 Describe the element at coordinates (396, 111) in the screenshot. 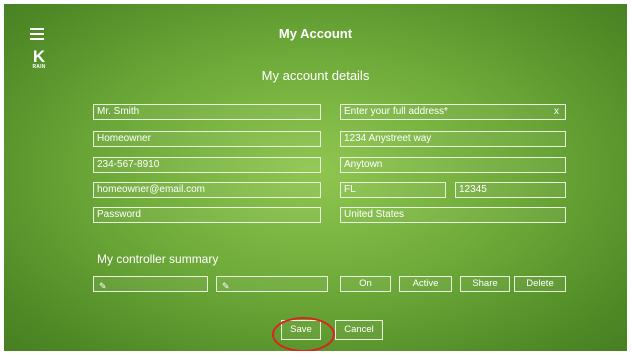

I see `address-placeholder: Enter your full address*` at that location.